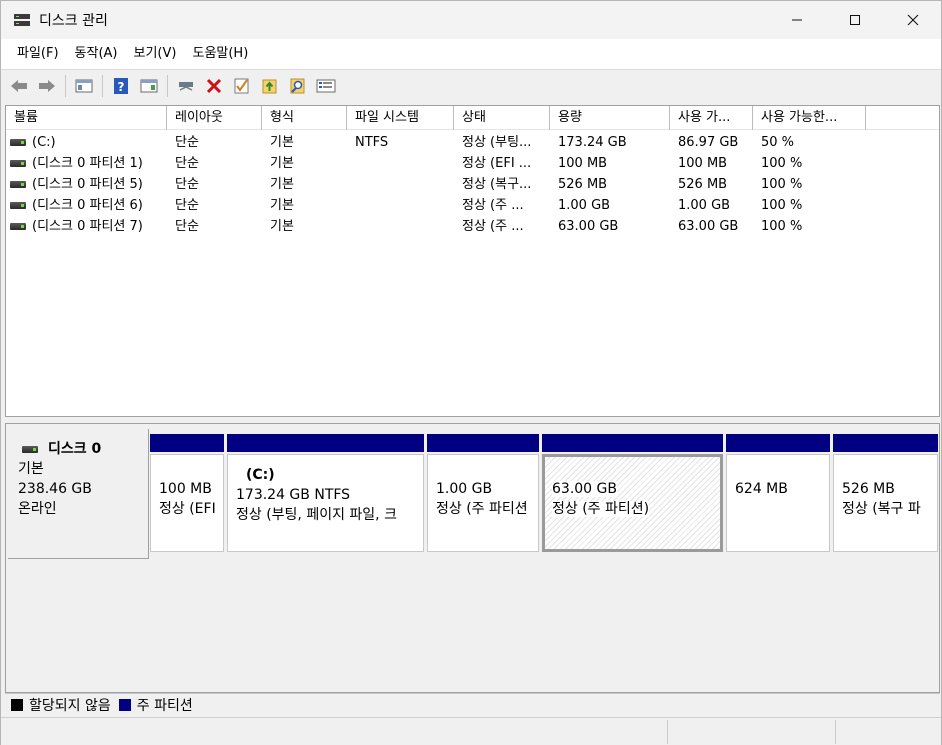 Image resolution: width=942 pixels, height=745 pixels. Describe the element at coordinates (70, 705) in the screenshot. I see `legend-unallocated: 할당되지 않음` at that location.